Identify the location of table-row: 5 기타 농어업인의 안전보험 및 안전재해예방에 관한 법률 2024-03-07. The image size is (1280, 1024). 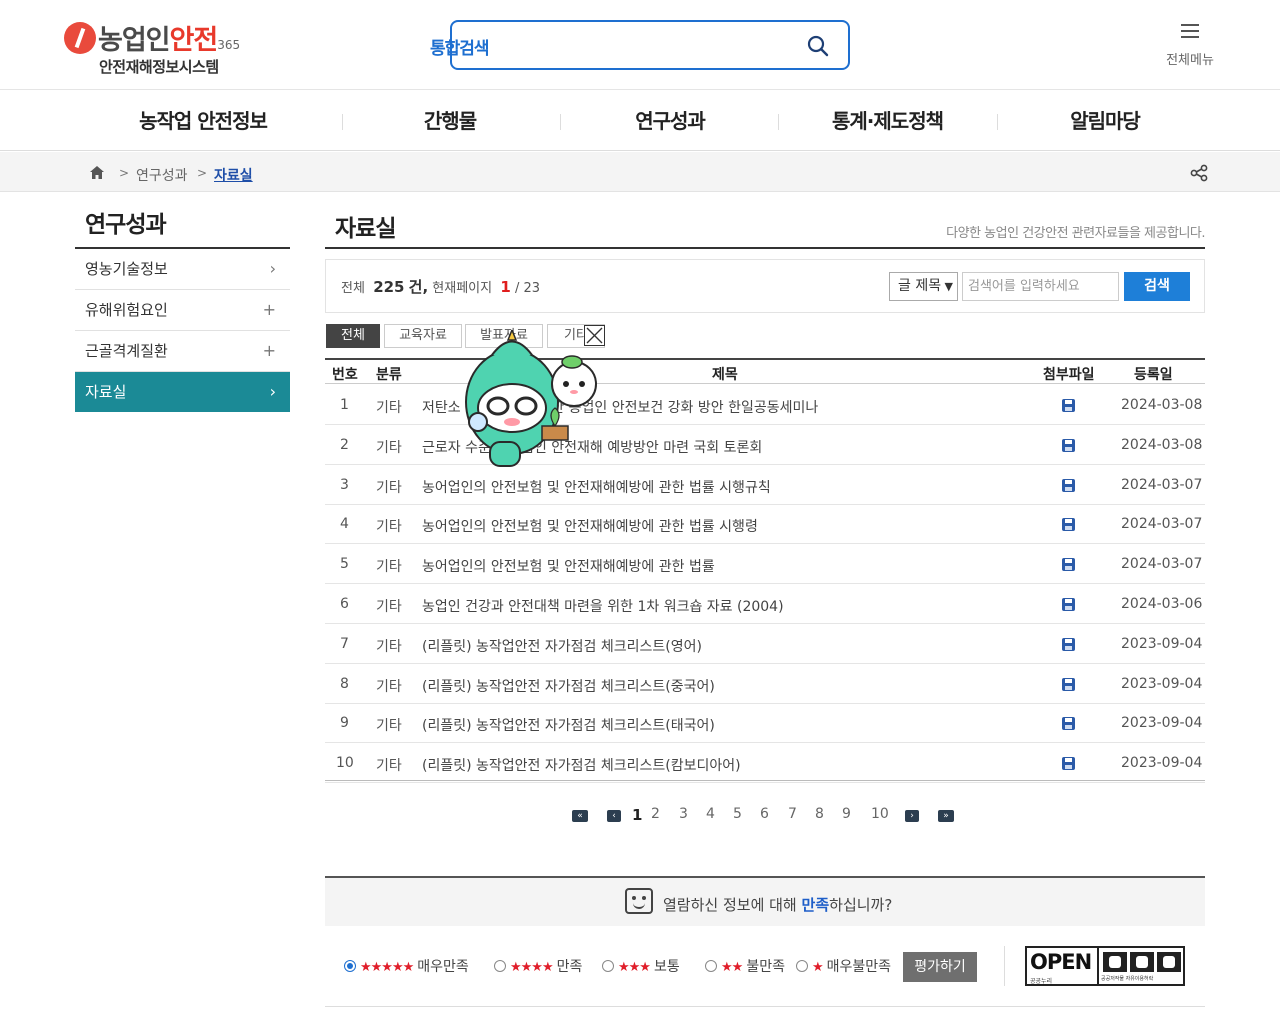
(765, 564).